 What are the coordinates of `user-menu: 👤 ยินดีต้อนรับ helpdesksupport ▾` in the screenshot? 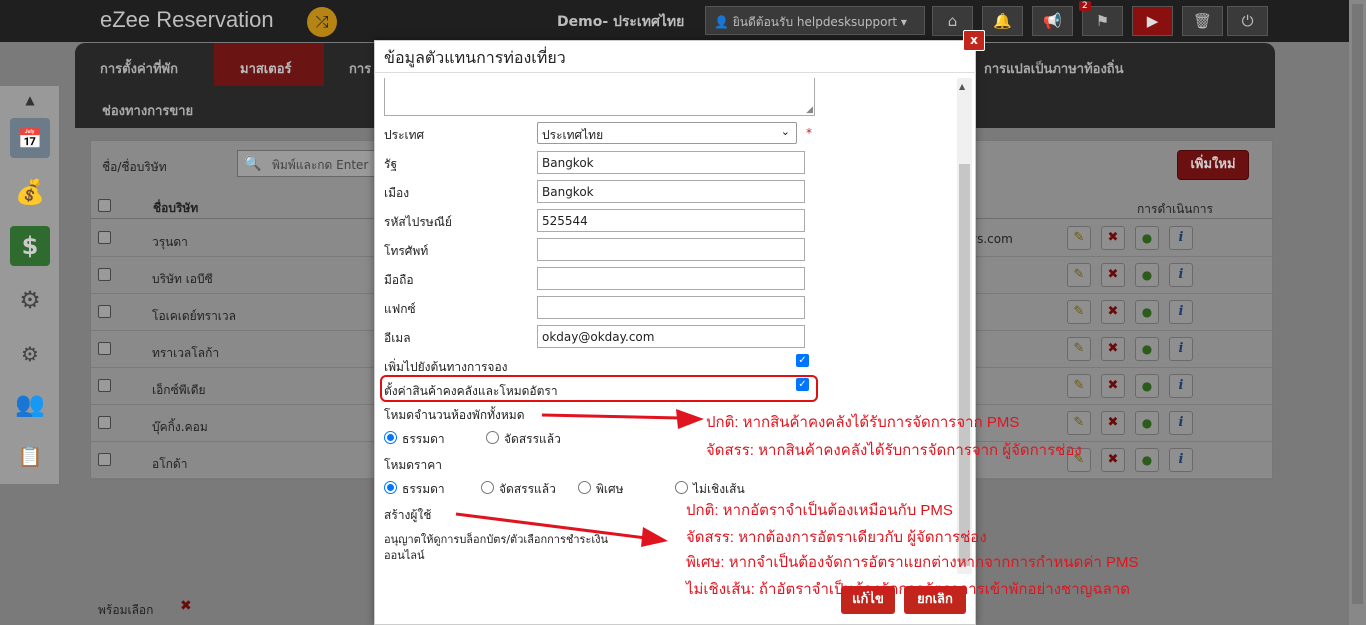 It's located at (815, 20).